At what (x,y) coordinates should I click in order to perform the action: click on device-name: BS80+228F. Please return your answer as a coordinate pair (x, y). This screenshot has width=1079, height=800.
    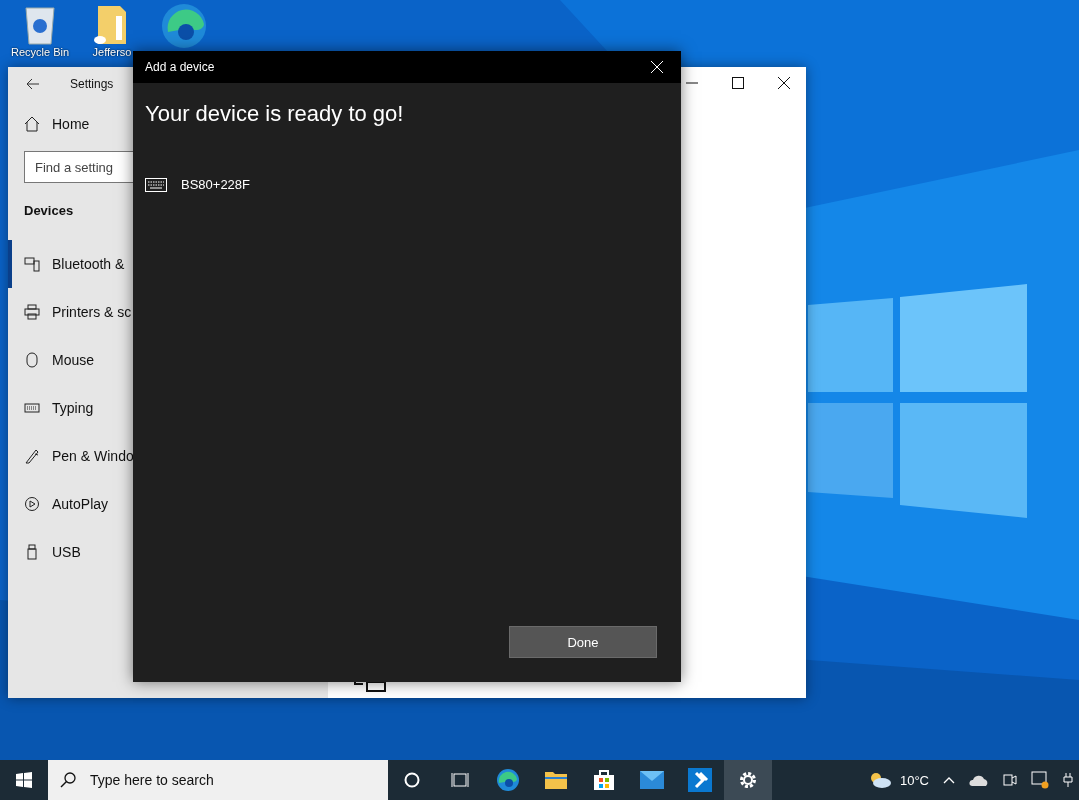
    Looking at the image, I should click on (216, 184).